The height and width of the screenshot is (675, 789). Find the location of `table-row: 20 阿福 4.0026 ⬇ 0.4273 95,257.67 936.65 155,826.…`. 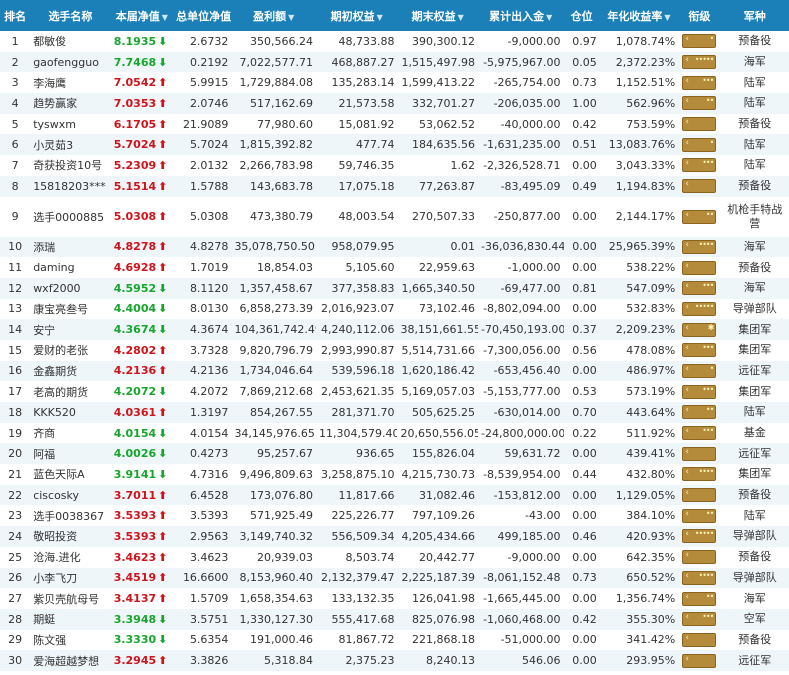

table-row: 20 阿福 4.0026 ⬇ 0.4273 95,257.67 936.65 155,826.… is located at coordinates (394, 454).